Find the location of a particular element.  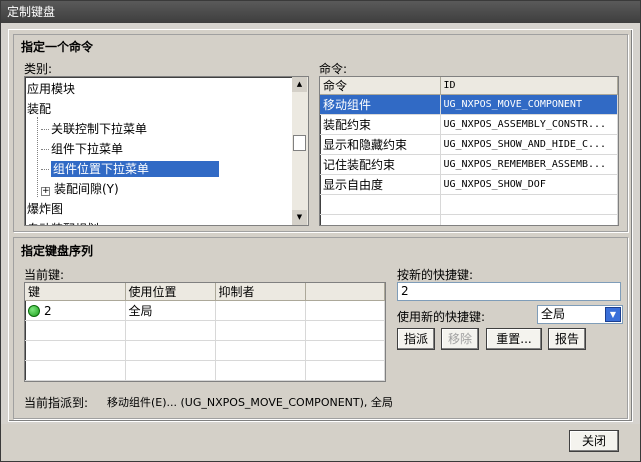

command-row: 移动组件 UG_NXPOS_MOVE_COMPONENT is located at coordinates (469, 104).